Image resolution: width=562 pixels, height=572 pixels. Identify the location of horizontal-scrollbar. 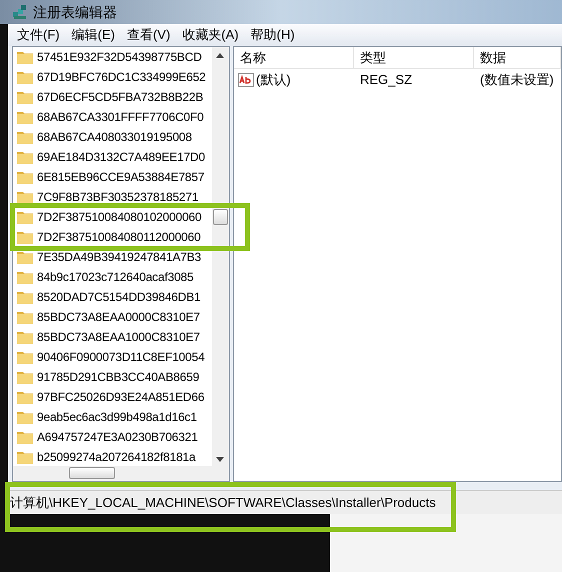
(121, 473).